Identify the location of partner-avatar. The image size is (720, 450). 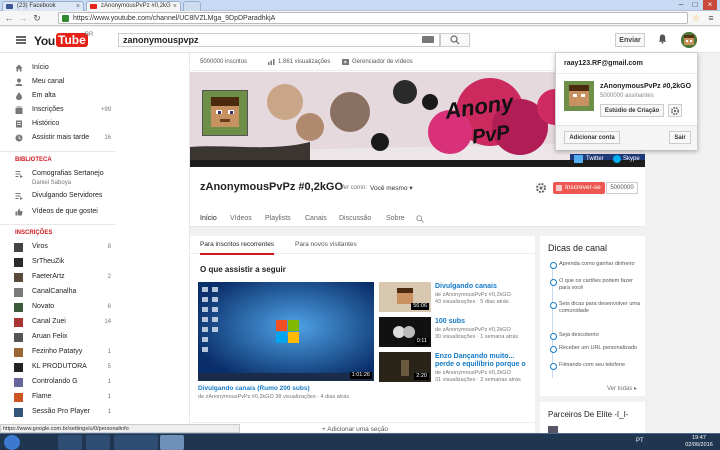
(553, 429).